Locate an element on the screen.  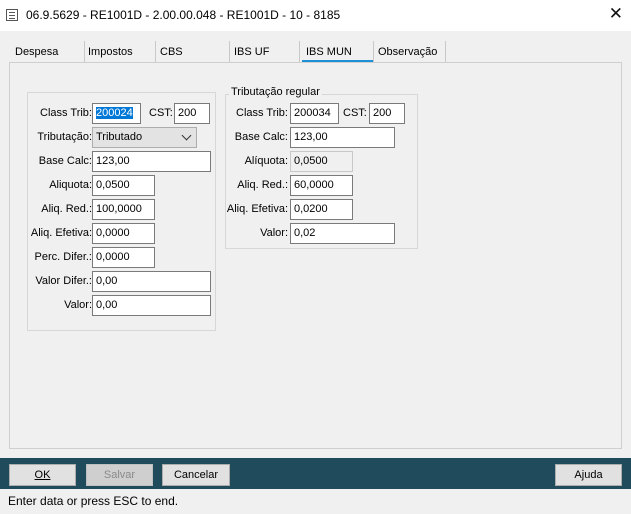
tributacao-select: Tributado is located at coordinates (144, 137).